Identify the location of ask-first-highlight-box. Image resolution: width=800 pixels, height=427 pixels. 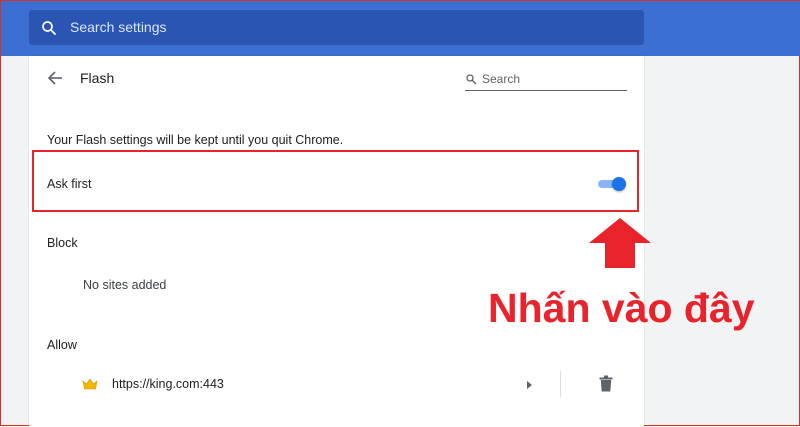
(335, 181).